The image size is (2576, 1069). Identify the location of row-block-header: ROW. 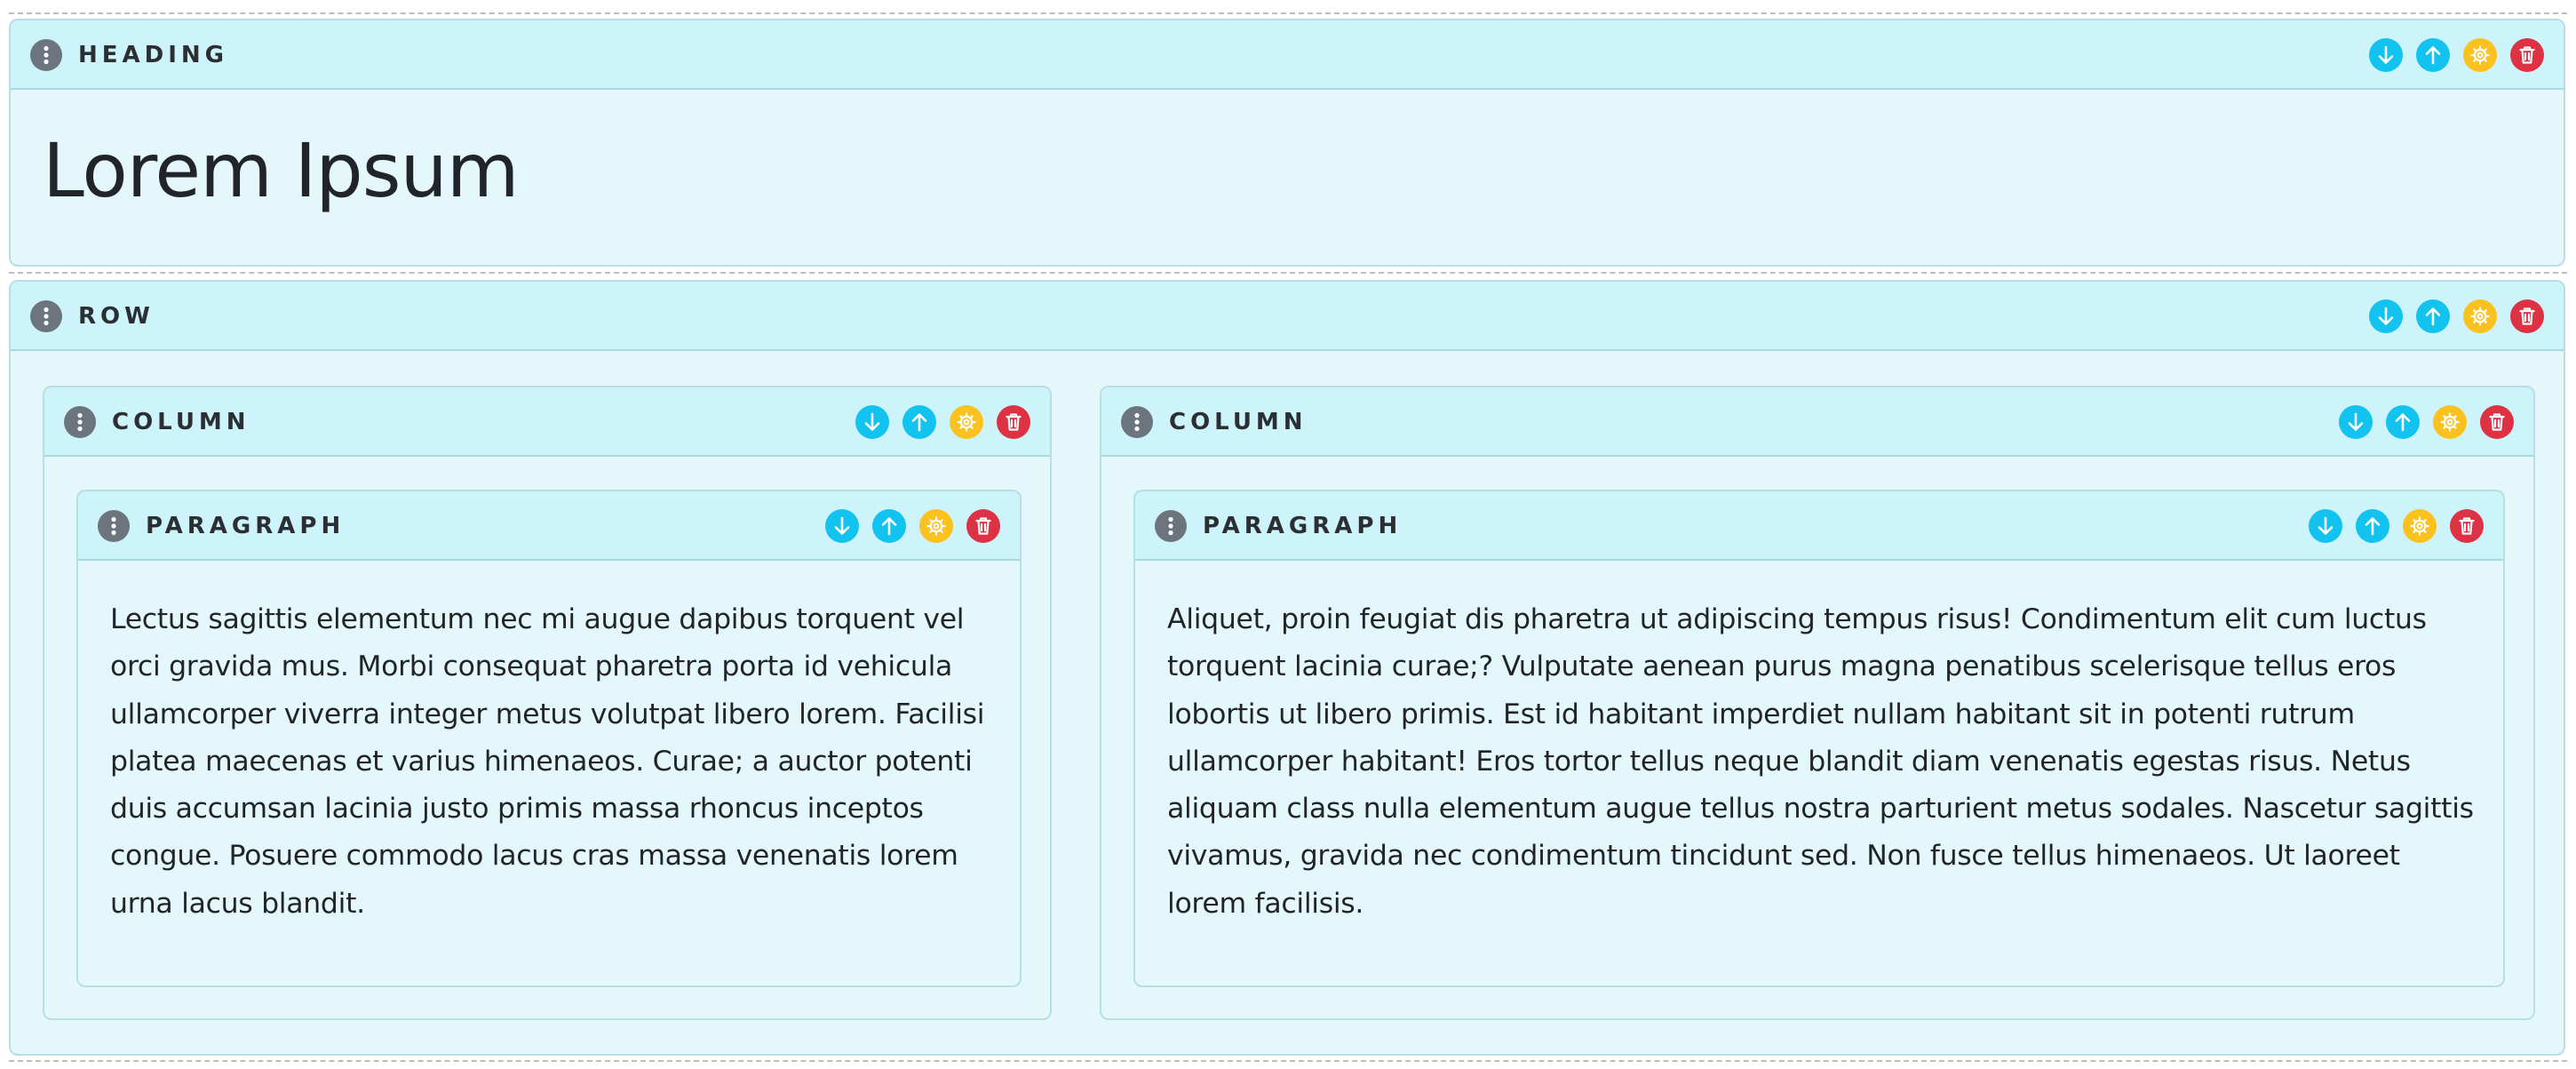
(1287, 316).